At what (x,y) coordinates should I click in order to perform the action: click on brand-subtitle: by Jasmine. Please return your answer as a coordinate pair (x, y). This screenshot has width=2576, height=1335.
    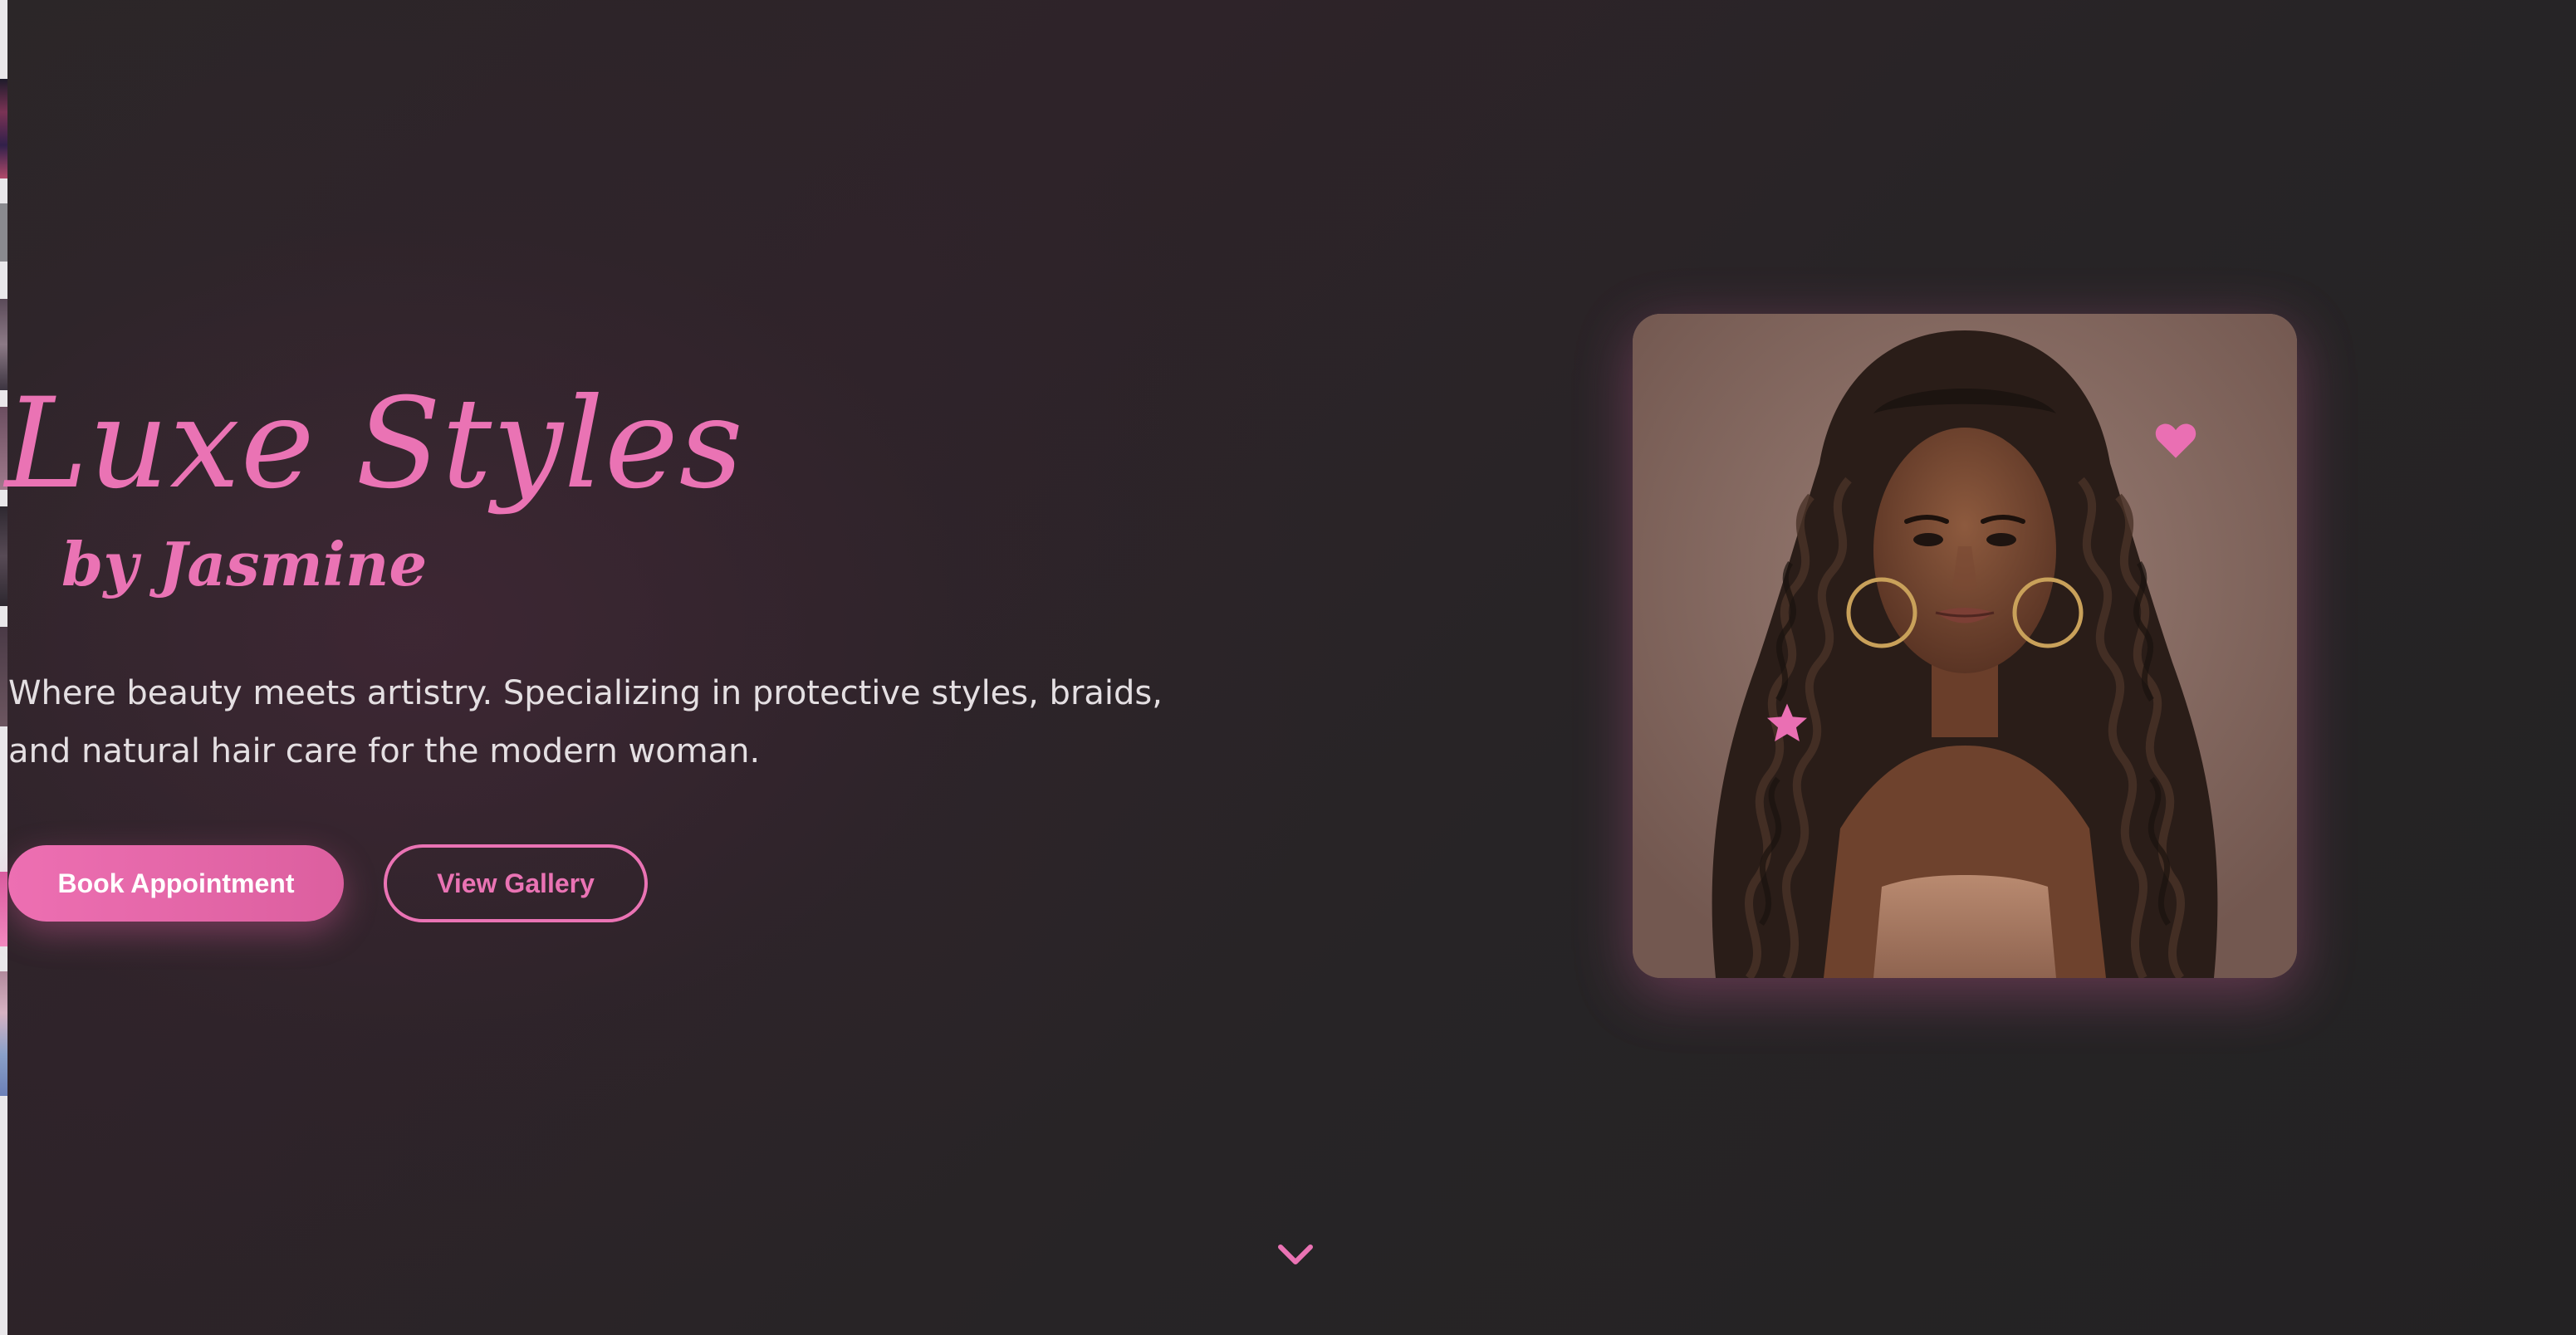
    Looking at the image, I should click on (245, 564).